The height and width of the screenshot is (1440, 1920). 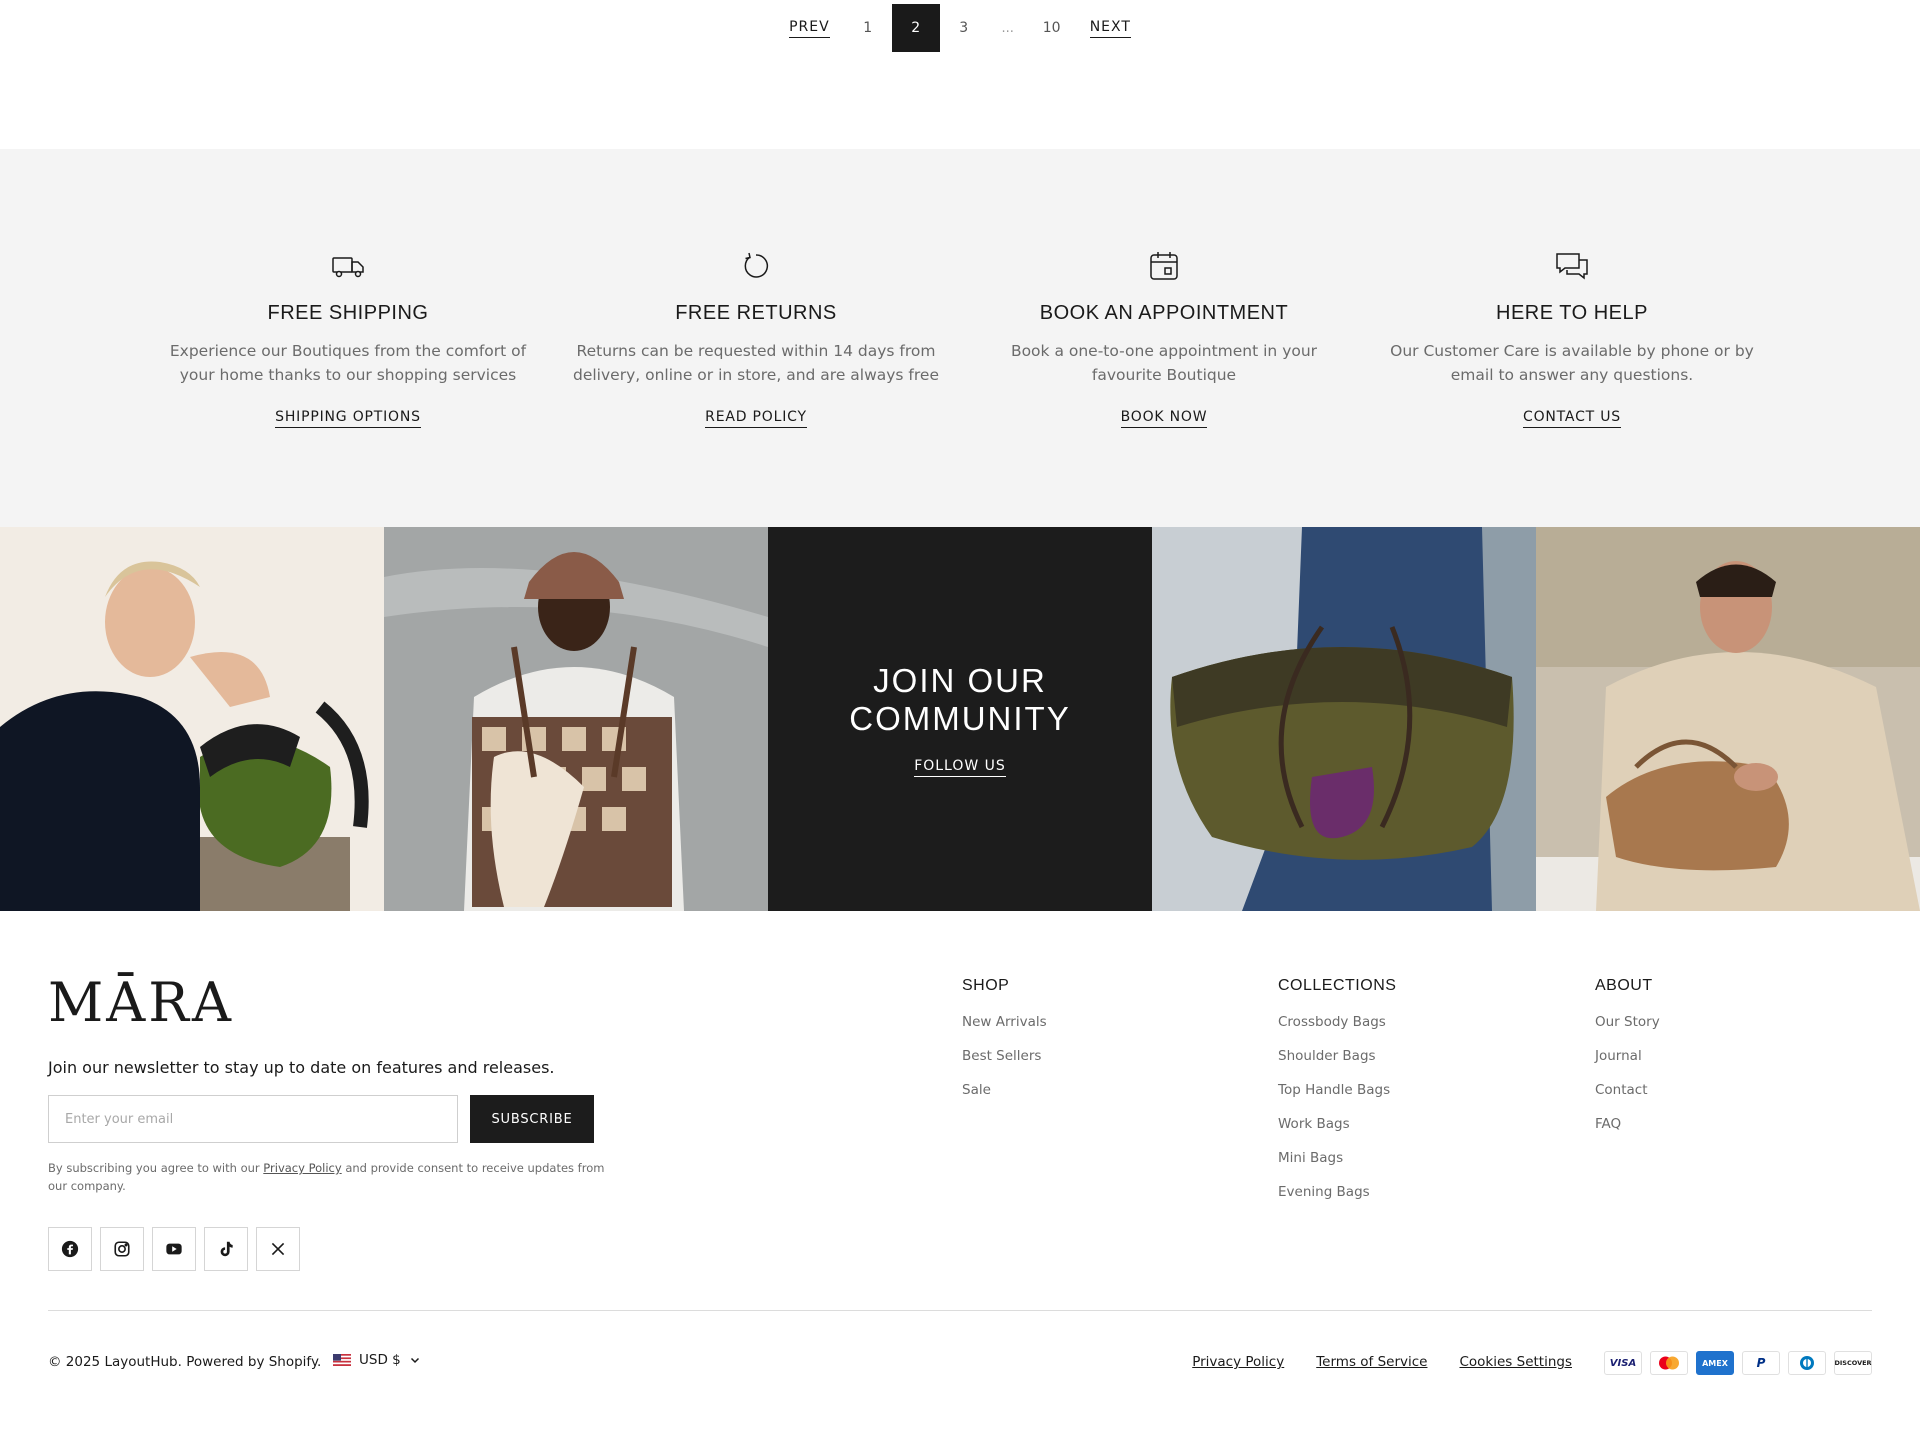 I want to click on page-1-link: 1, so click(x=868, y=28).